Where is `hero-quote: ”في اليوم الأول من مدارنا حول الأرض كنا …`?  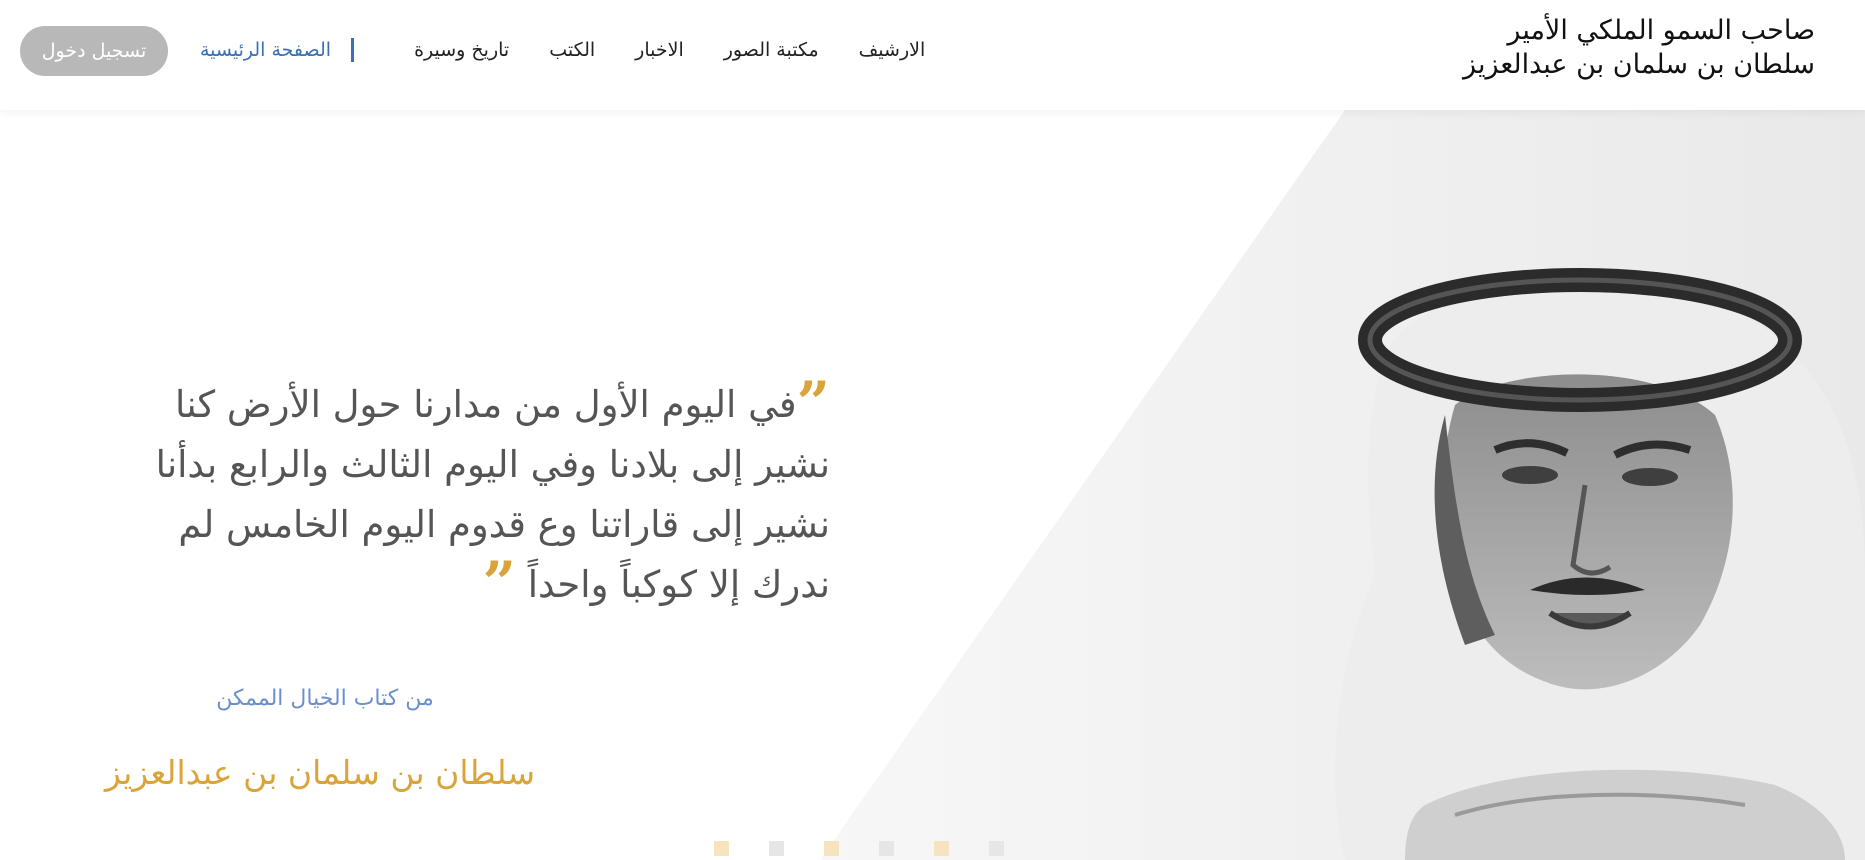
hero-quote: ”في اليوم الأول من مدارنا حول الأرض كنا … is located at coordinates (465, 495).